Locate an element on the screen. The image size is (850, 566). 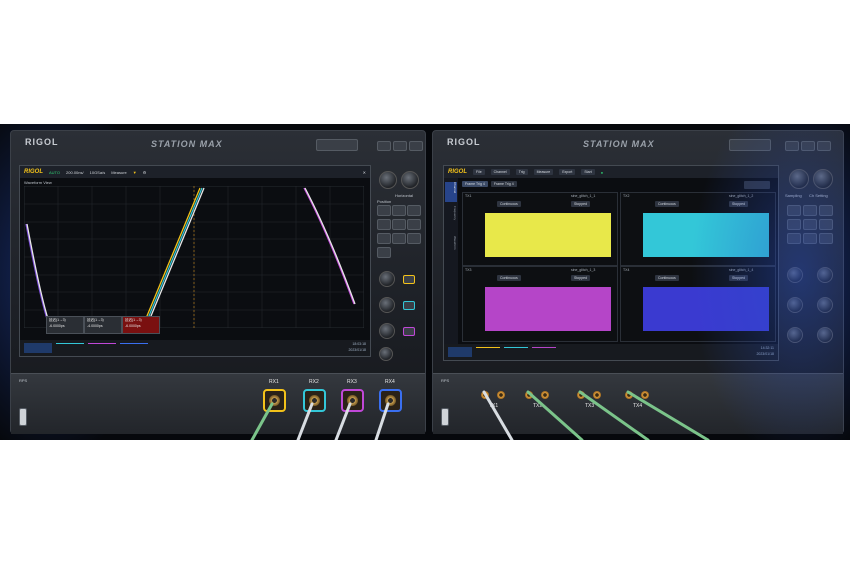
tile-tx2-action: Stopped is located at coordinates (739, 204).